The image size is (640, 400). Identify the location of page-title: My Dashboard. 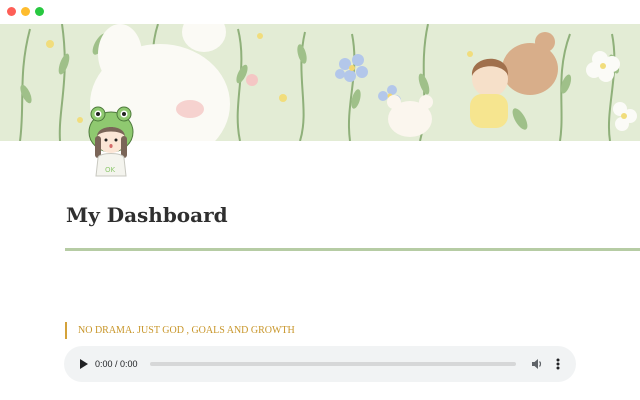
(147, 215).